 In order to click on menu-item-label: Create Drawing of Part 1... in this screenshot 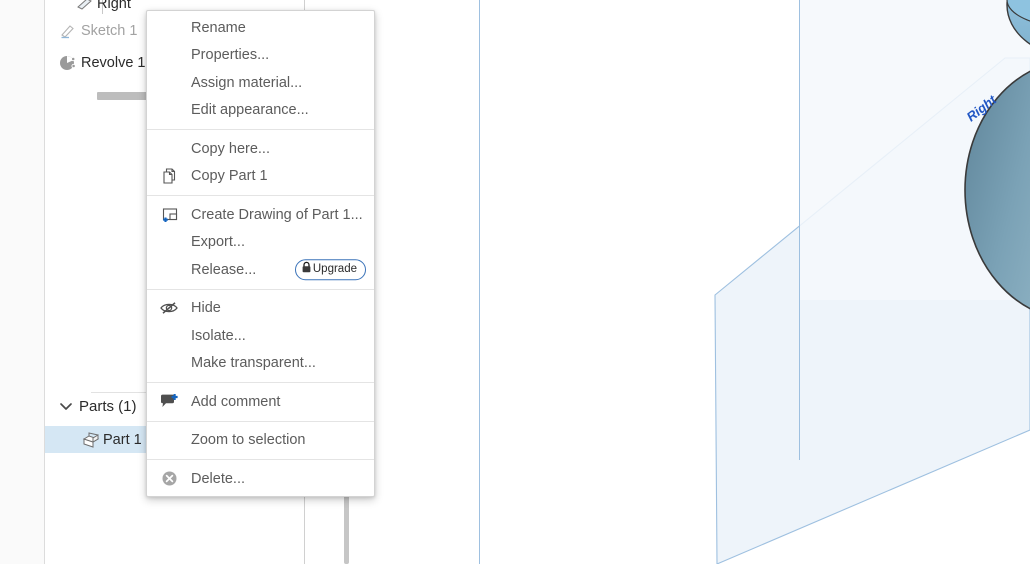, I will do `click(277, 214)`.